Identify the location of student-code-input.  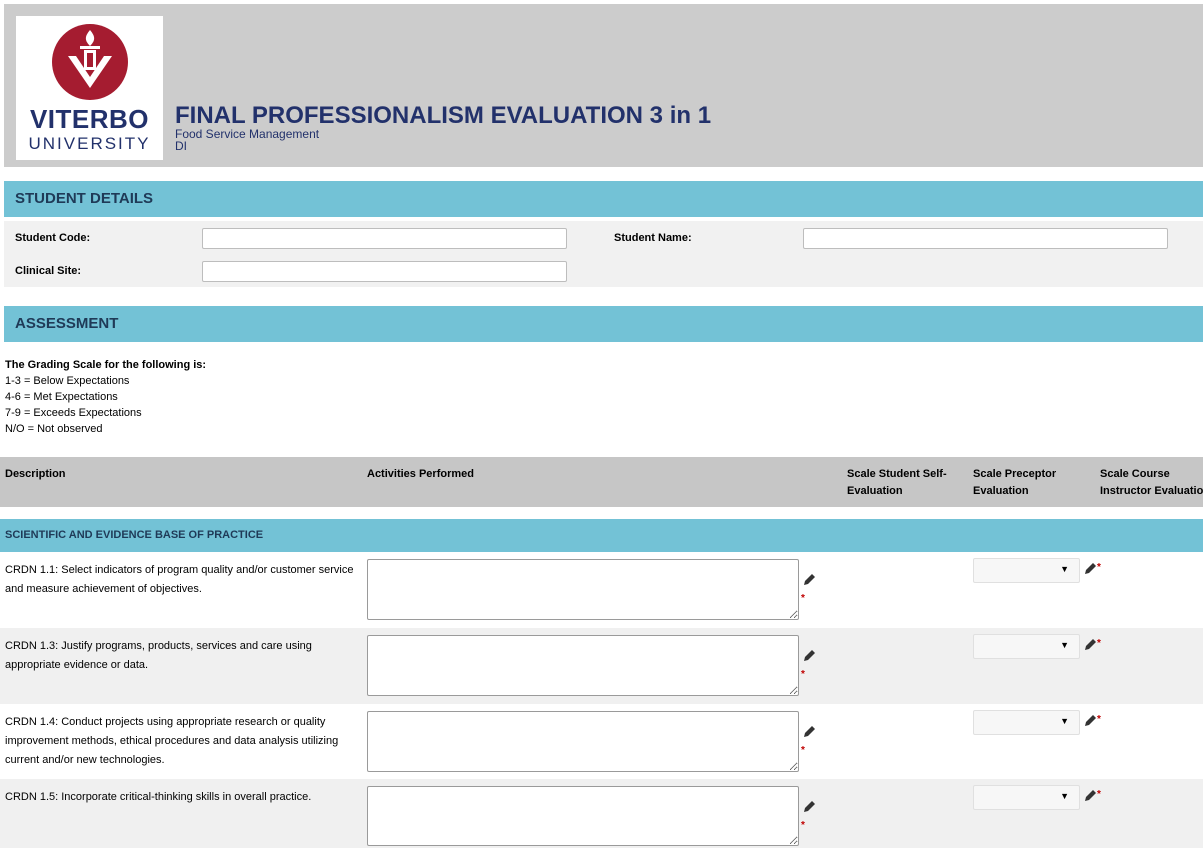
(384, 238).